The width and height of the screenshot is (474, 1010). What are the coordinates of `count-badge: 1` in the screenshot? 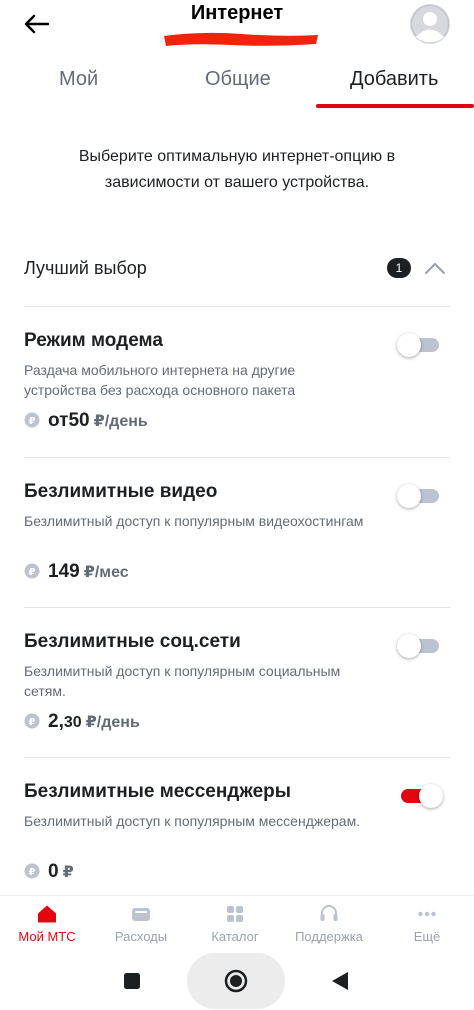 It's located at (399, 268).